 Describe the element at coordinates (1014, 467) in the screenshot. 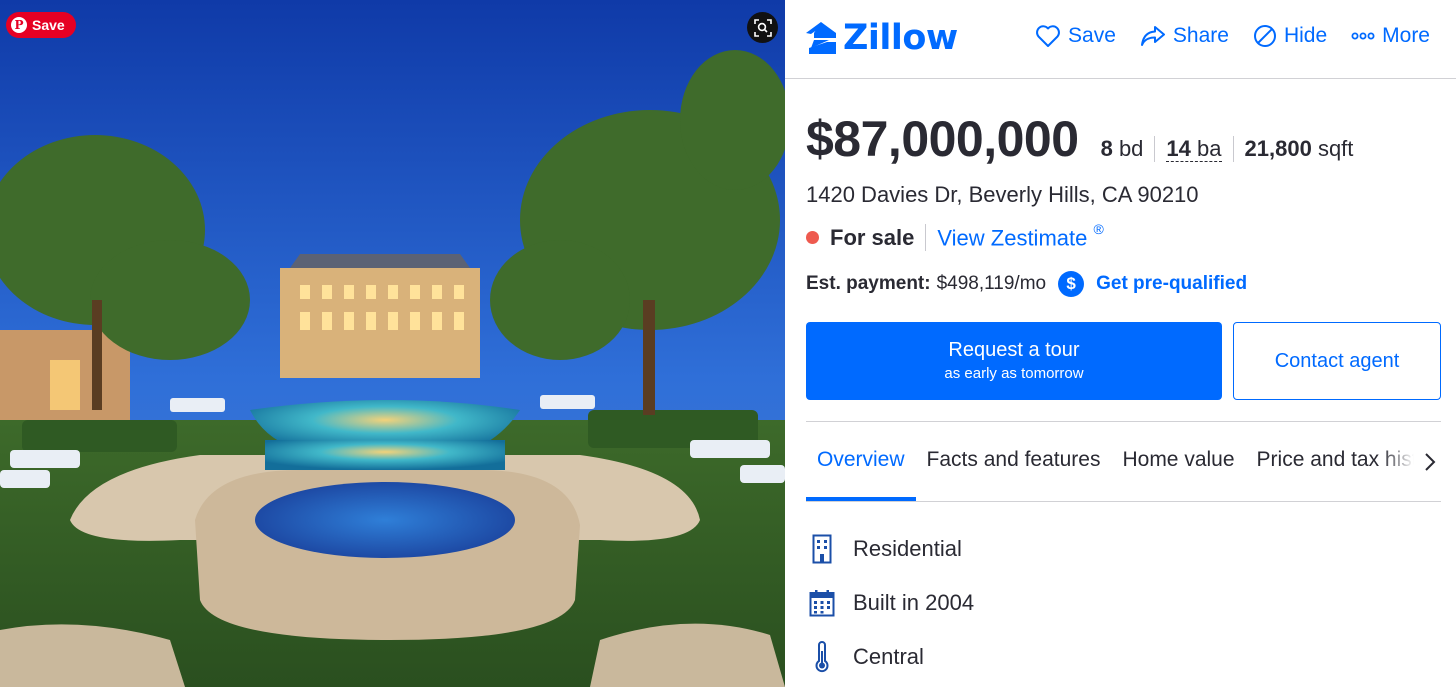

I see `tab-facts-and-features: Facts and features` at that location.